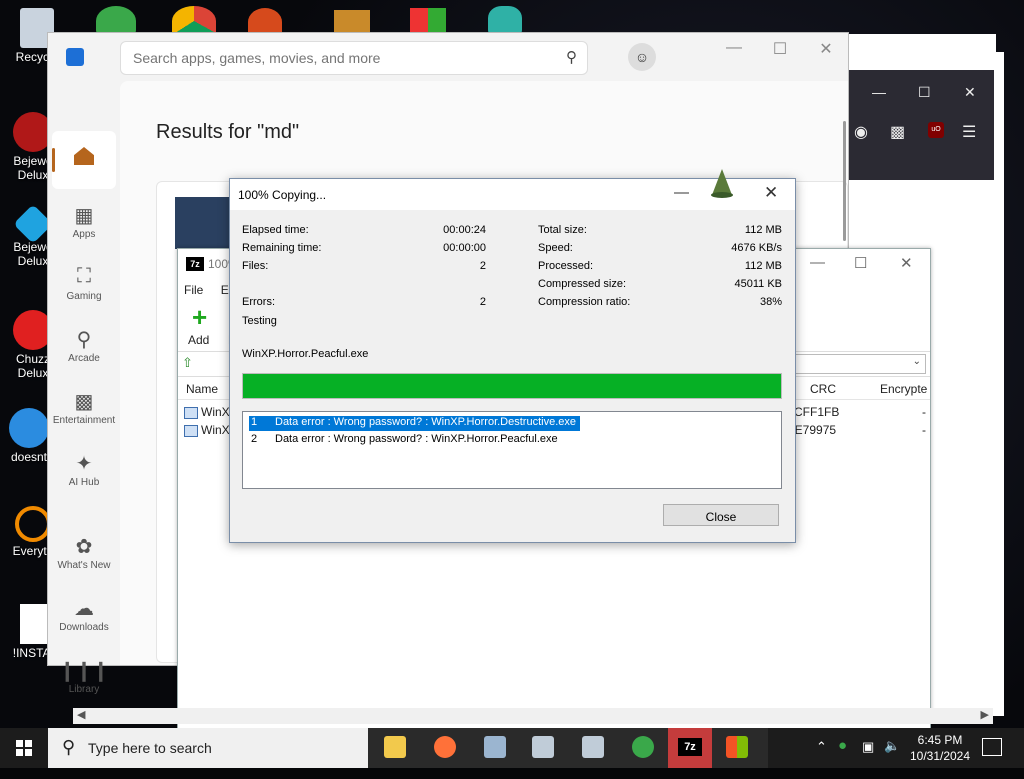 The image size is (1024, 779). Describe the element at coordinates (868, 759) in the screenshot. I see `network-icon: ▣` at that location.